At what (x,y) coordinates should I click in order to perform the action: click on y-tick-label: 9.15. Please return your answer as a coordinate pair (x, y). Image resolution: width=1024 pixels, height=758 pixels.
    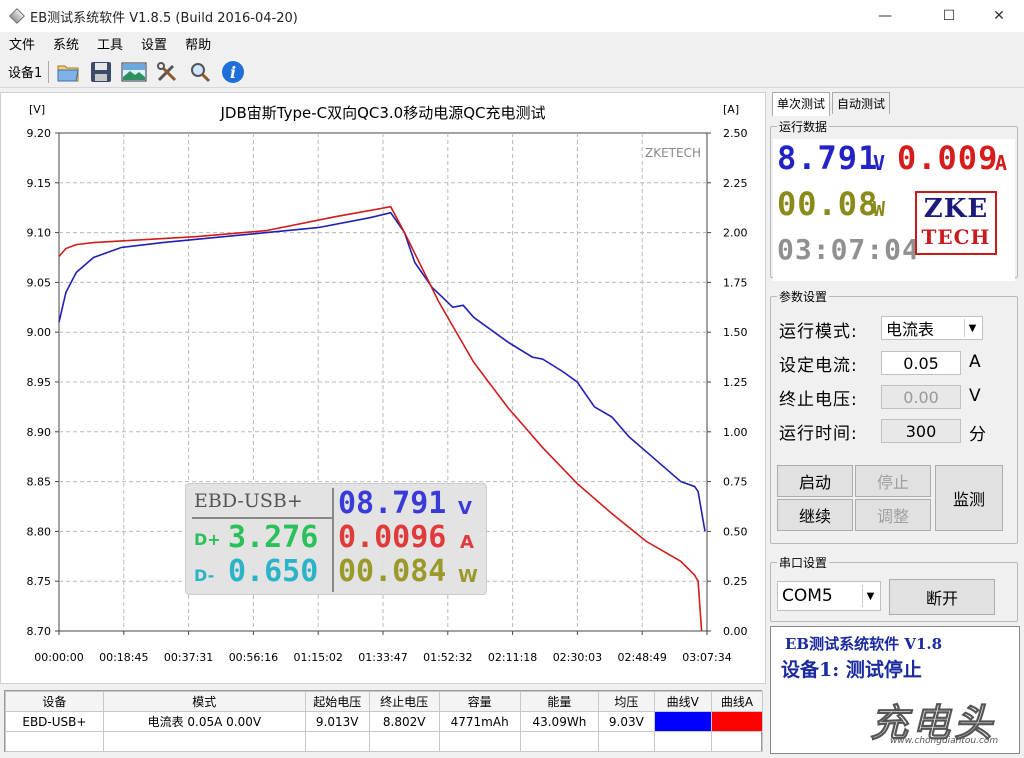
    Looking at the image, I should click on (39, 183).